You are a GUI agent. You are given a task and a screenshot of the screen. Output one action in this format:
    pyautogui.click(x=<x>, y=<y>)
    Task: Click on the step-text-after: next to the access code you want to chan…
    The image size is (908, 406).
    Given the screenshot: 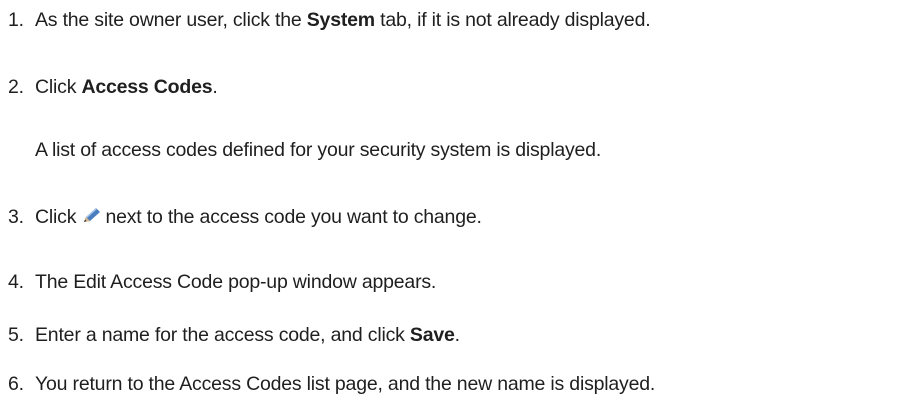 What is the action you would take?
    pyautogui.click(x=293, y=217)
    